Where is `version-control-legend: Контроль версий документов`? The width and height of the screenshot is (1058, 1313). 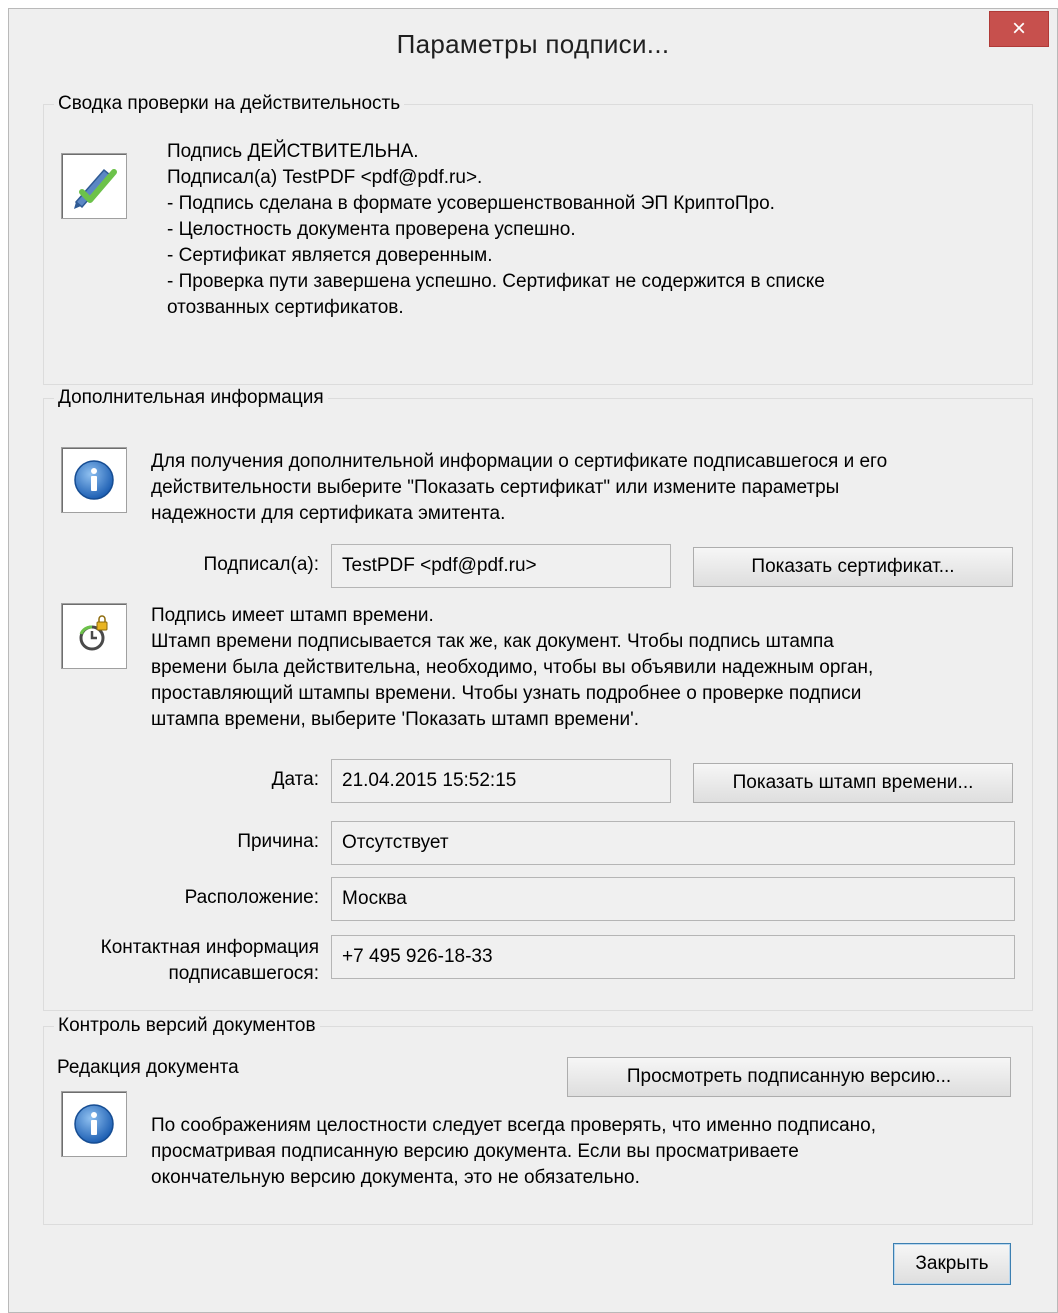 version-control-legend: Контроль версий документов is located at coordinates (187, 1025).